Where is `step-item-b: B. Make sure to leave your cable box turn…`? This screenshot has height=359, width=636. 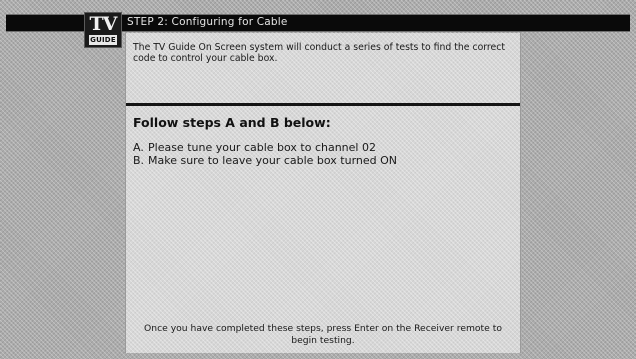
step-item-b: B. Make sure to leave your cable box turn… is located at coordinates (323, 160).